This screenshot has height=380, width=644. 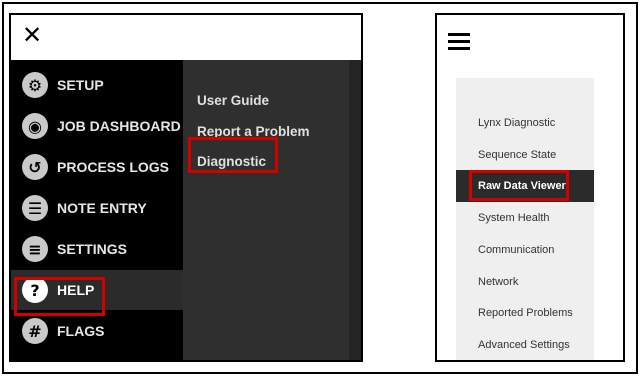 I want to click on scrollbar-track, so click(x=355, y=210).